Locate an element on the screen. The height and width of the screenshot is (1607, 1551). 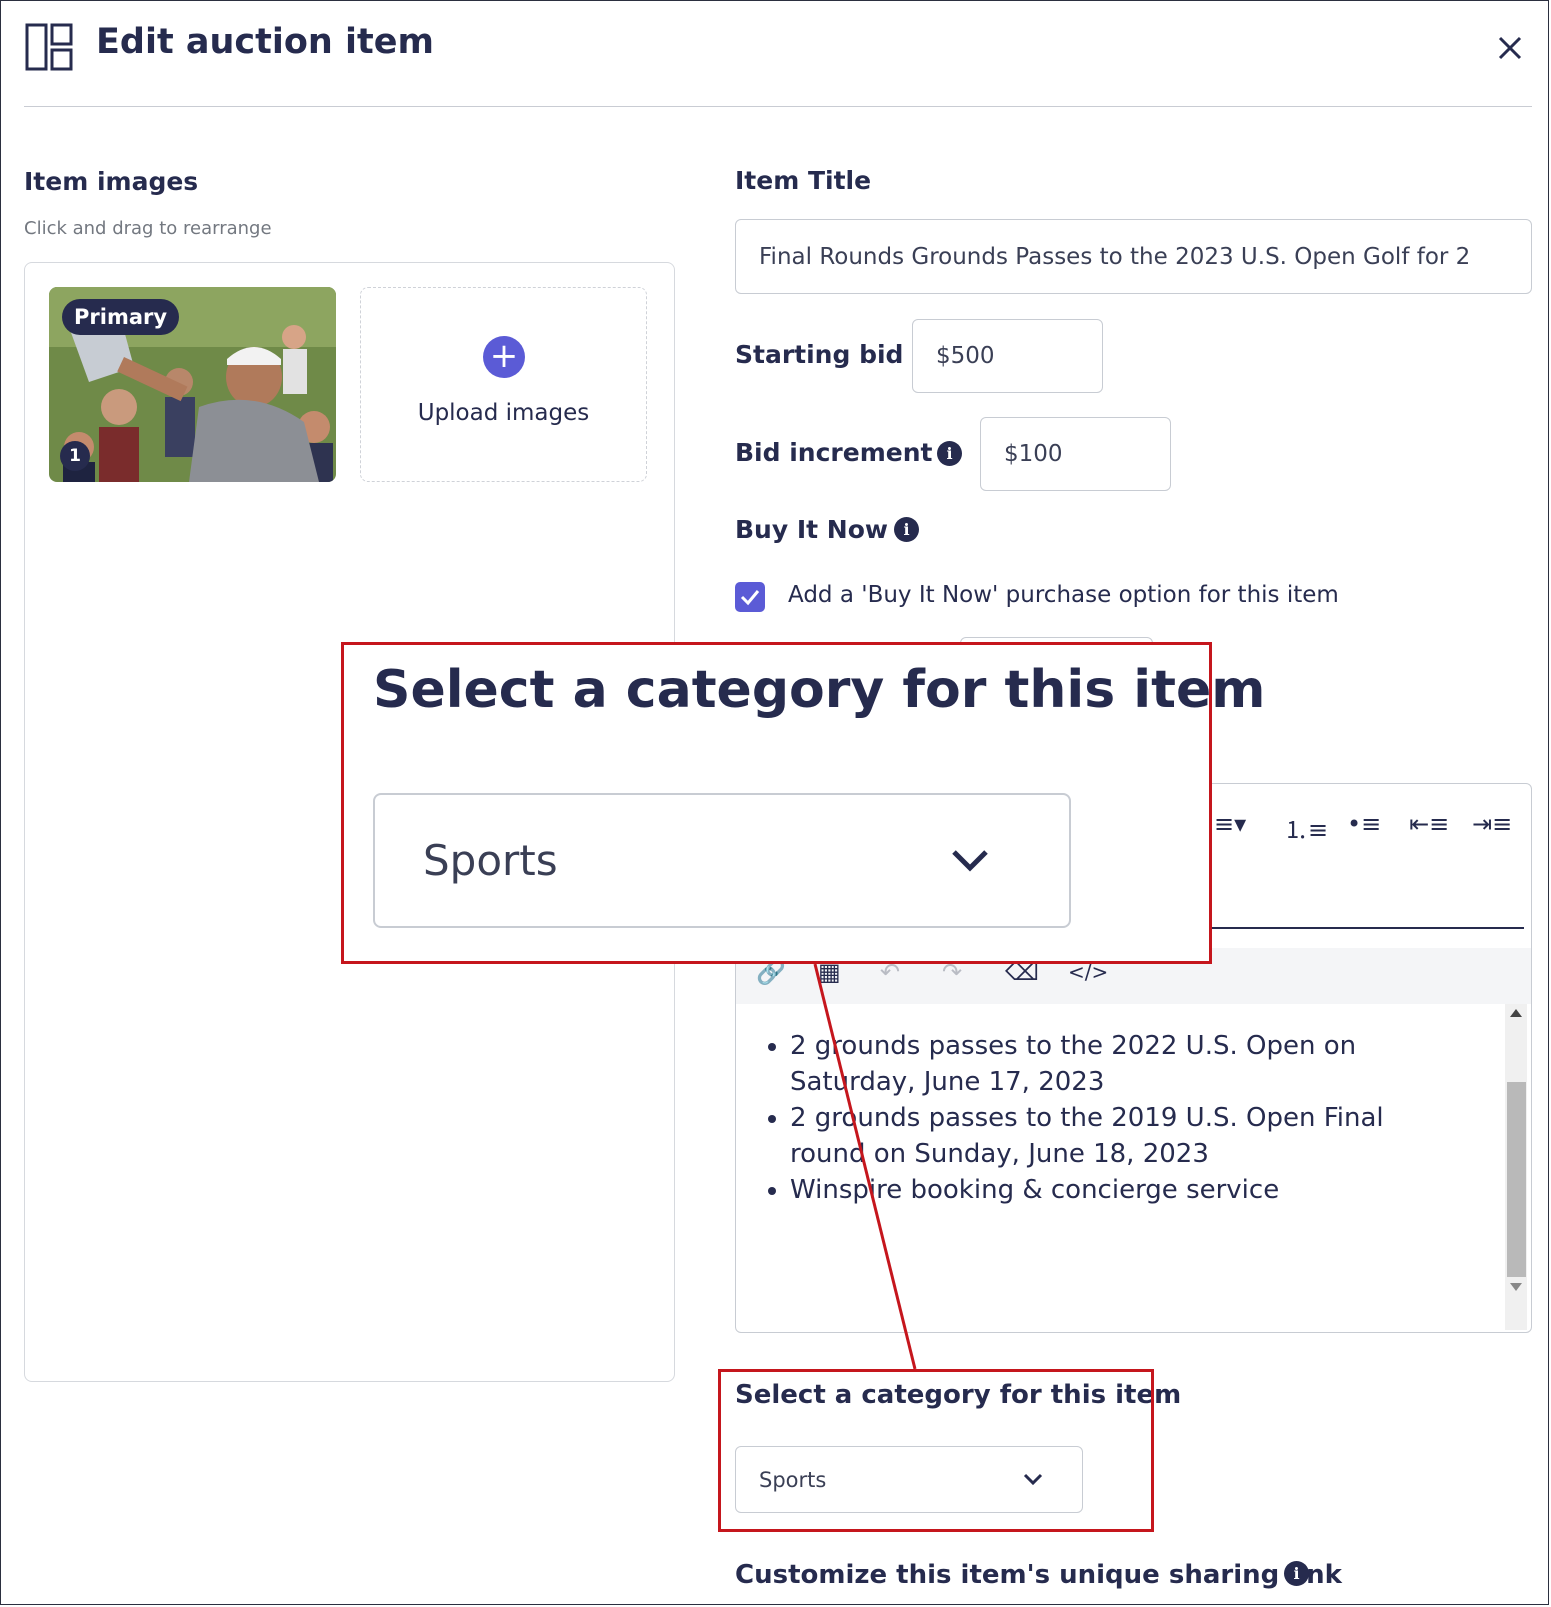
chevron-down-icon is located at coordinates (970, 861).